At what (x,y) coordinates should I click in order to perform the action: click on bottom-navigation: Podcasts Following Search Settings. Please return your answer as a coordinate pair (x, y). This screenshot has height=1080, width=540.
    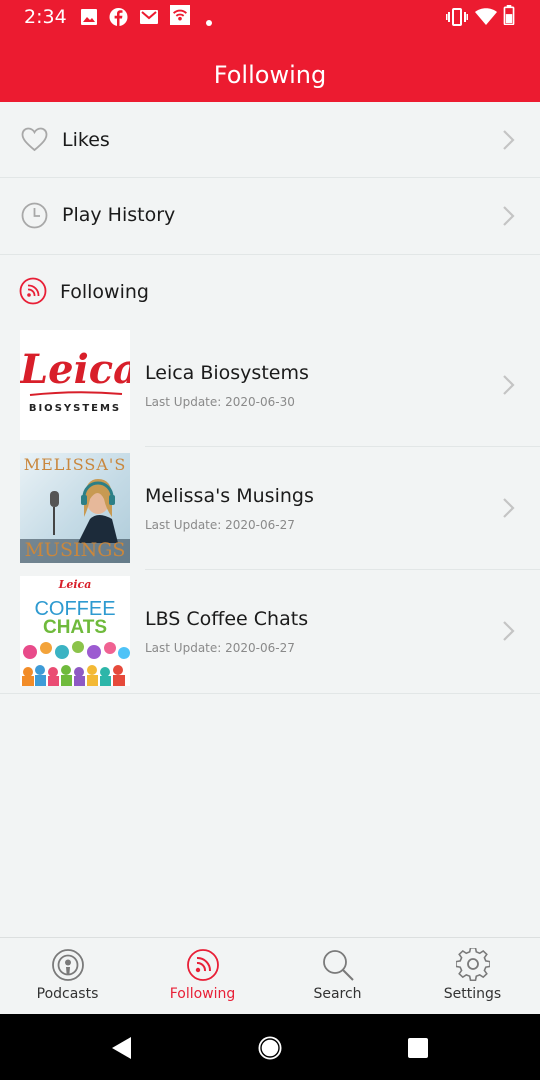
    Looking at the image, I should click on (270, 975).